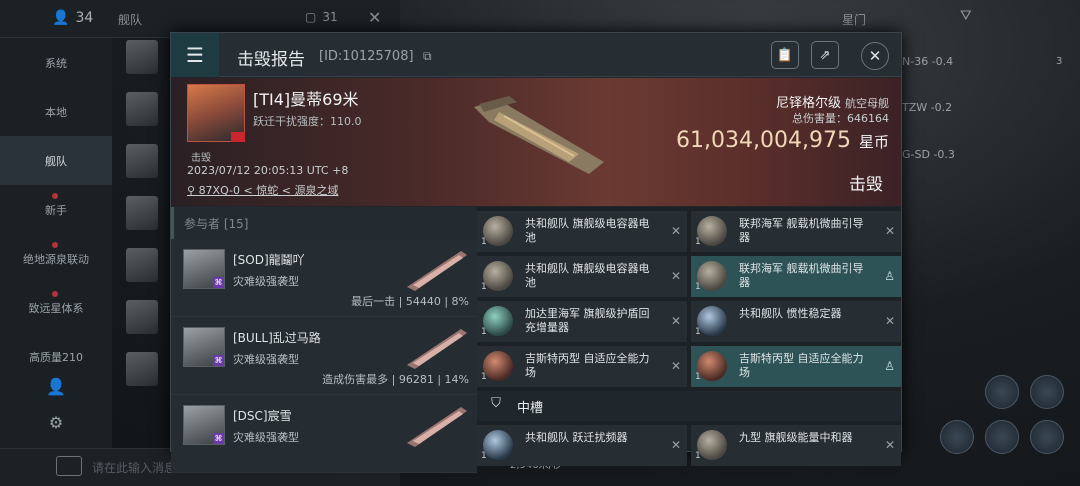 This screenshot has height=486, width=1080. I want to click on chat-title: 舰队, so click(130, 20).